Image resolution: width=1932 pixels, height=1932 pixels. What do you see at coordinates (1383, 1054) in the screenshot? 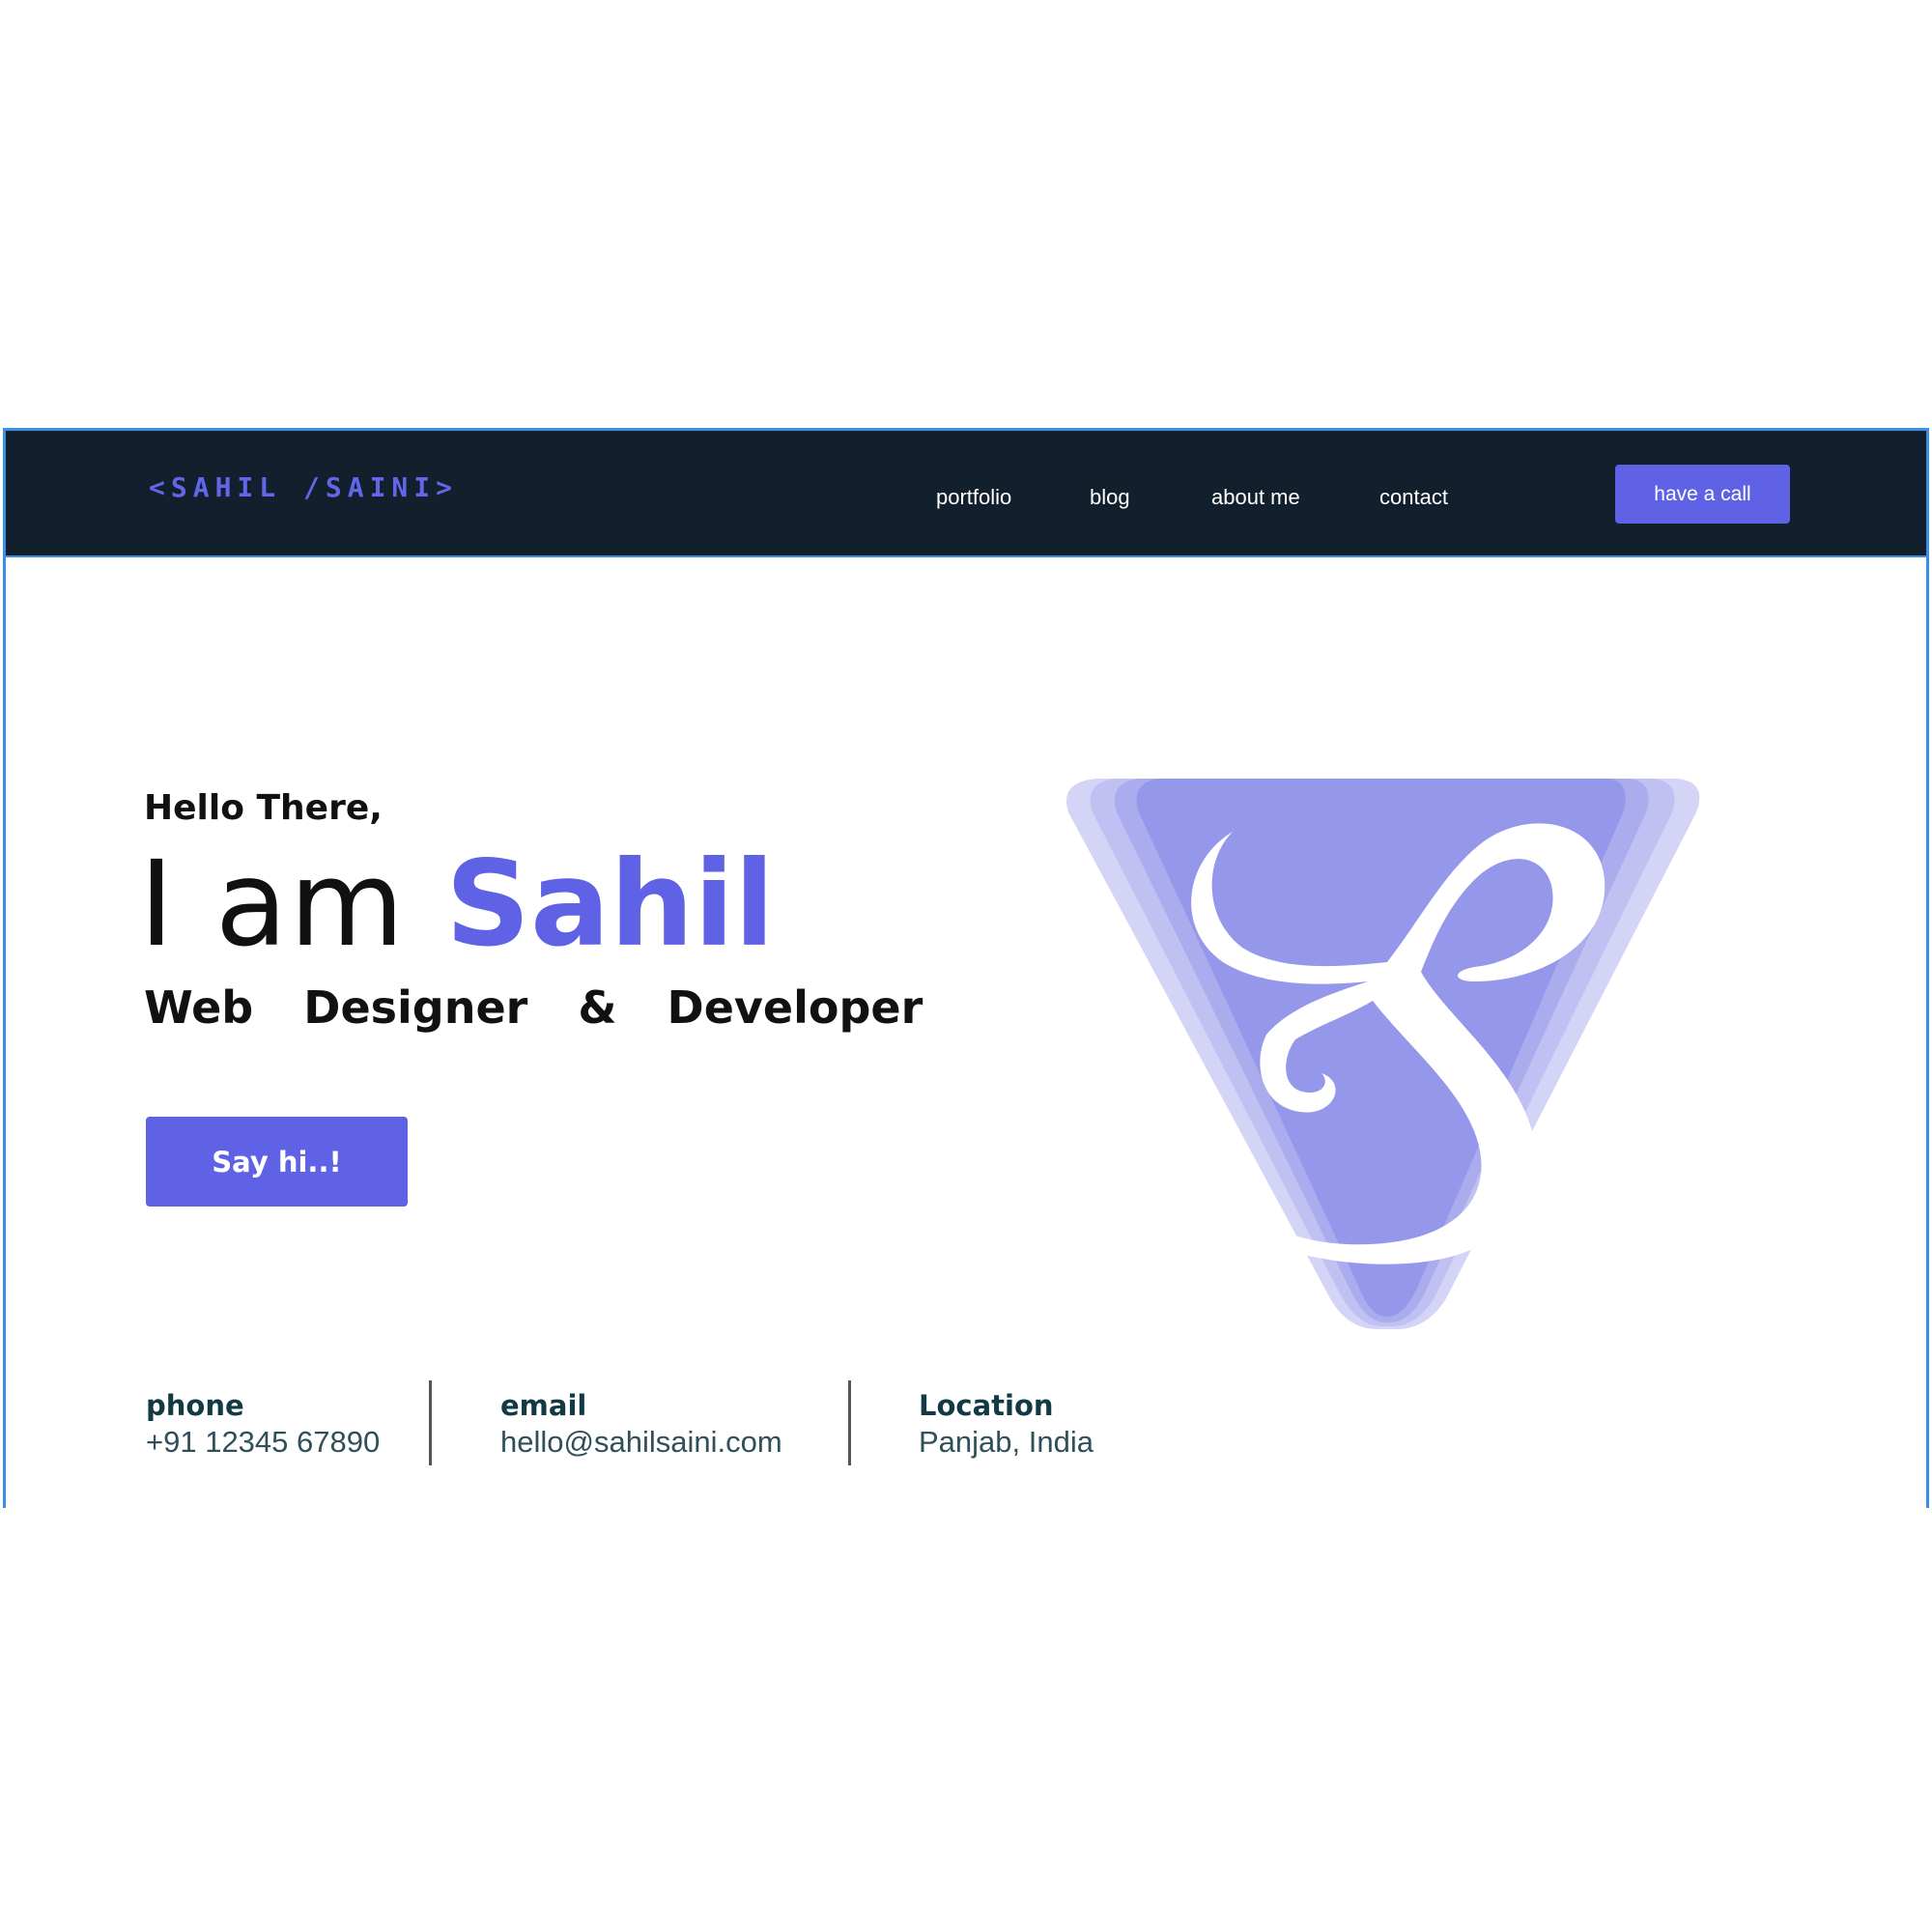
I see `s-monogram-emblem-icon` at bounding box center [1383, 1054].